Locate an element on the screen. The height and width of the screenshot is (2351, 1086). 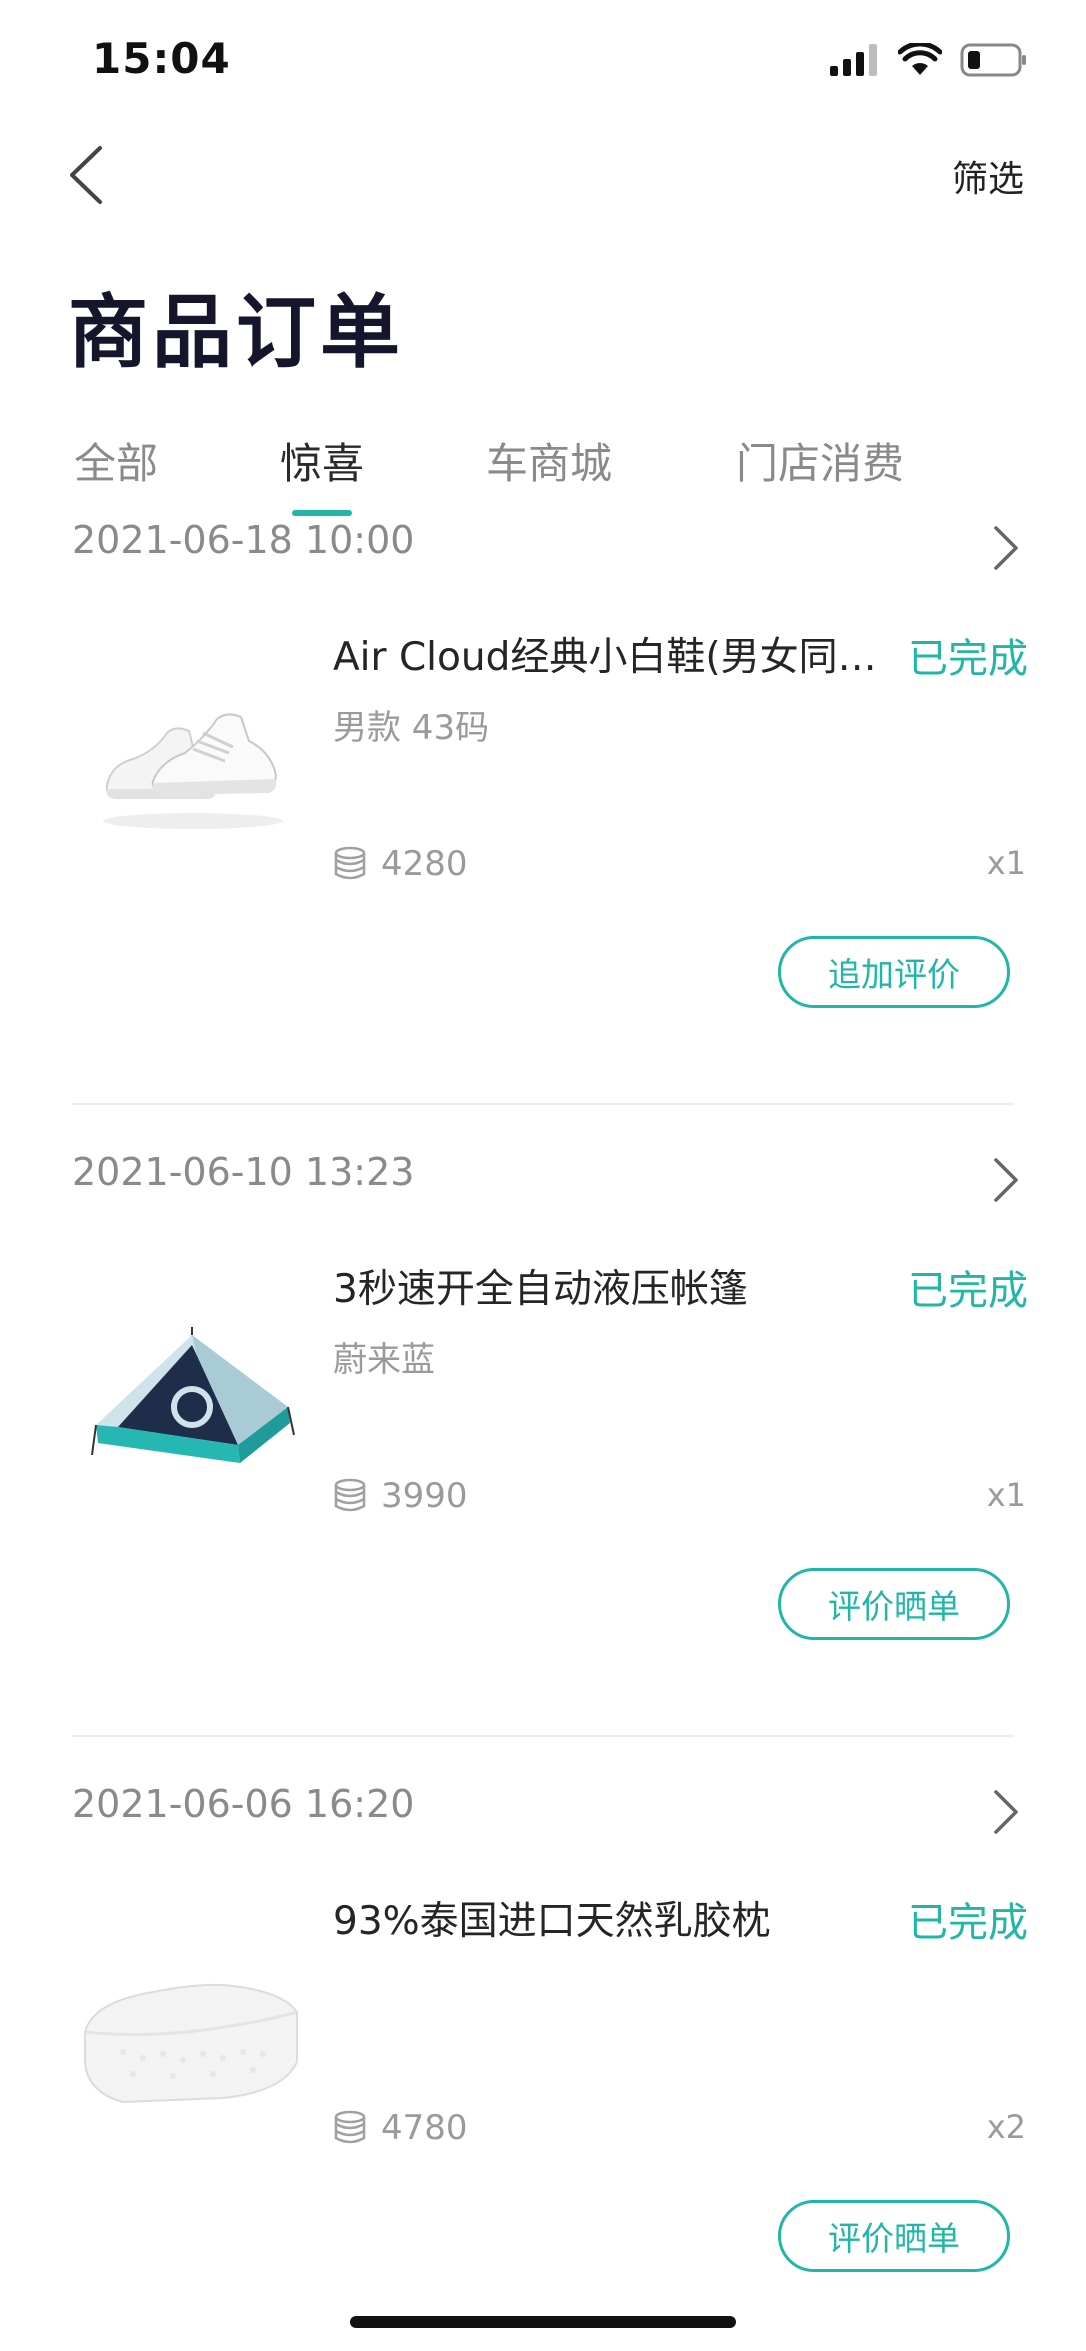
order-date: 2021-06-18 10:00 is located at coordinates (243, 540).